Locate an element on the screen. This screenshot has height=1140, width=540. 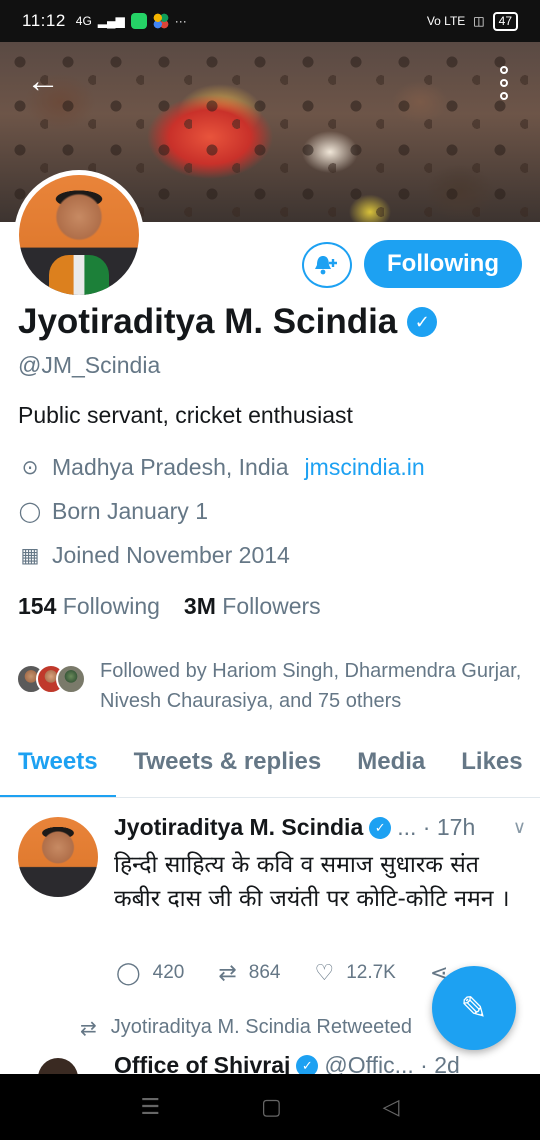
like-button: ♡ 12.7K is located at coordinates (354, 973).